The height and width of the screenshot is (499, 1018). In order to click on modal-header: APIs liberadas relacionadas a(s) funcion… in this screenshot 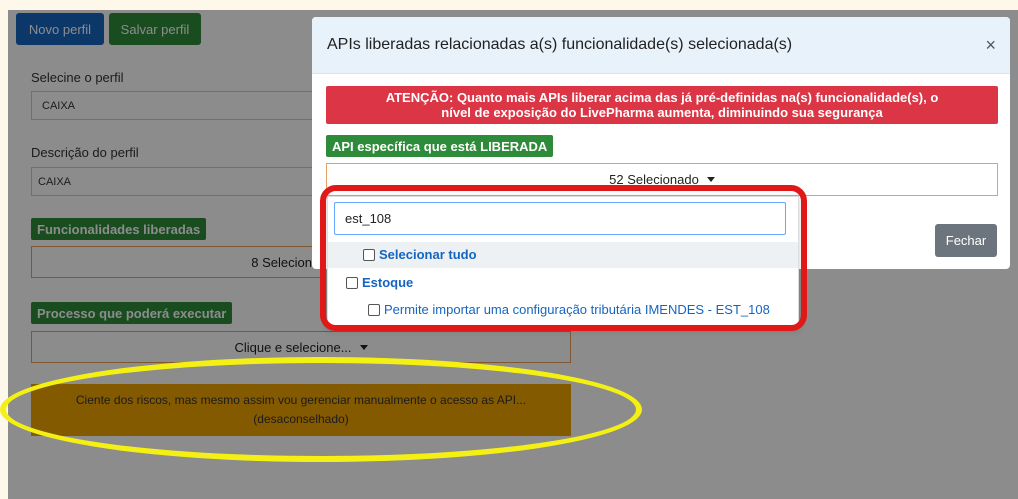, I will do `click(661, 45)`.